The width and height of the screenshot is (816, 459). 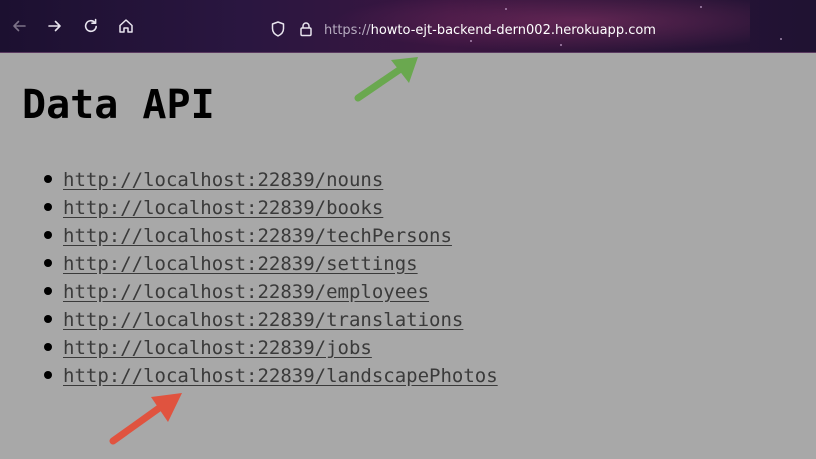 I want to click on list-item: http://localhost:22839/translations, so click(x=271, y=320).